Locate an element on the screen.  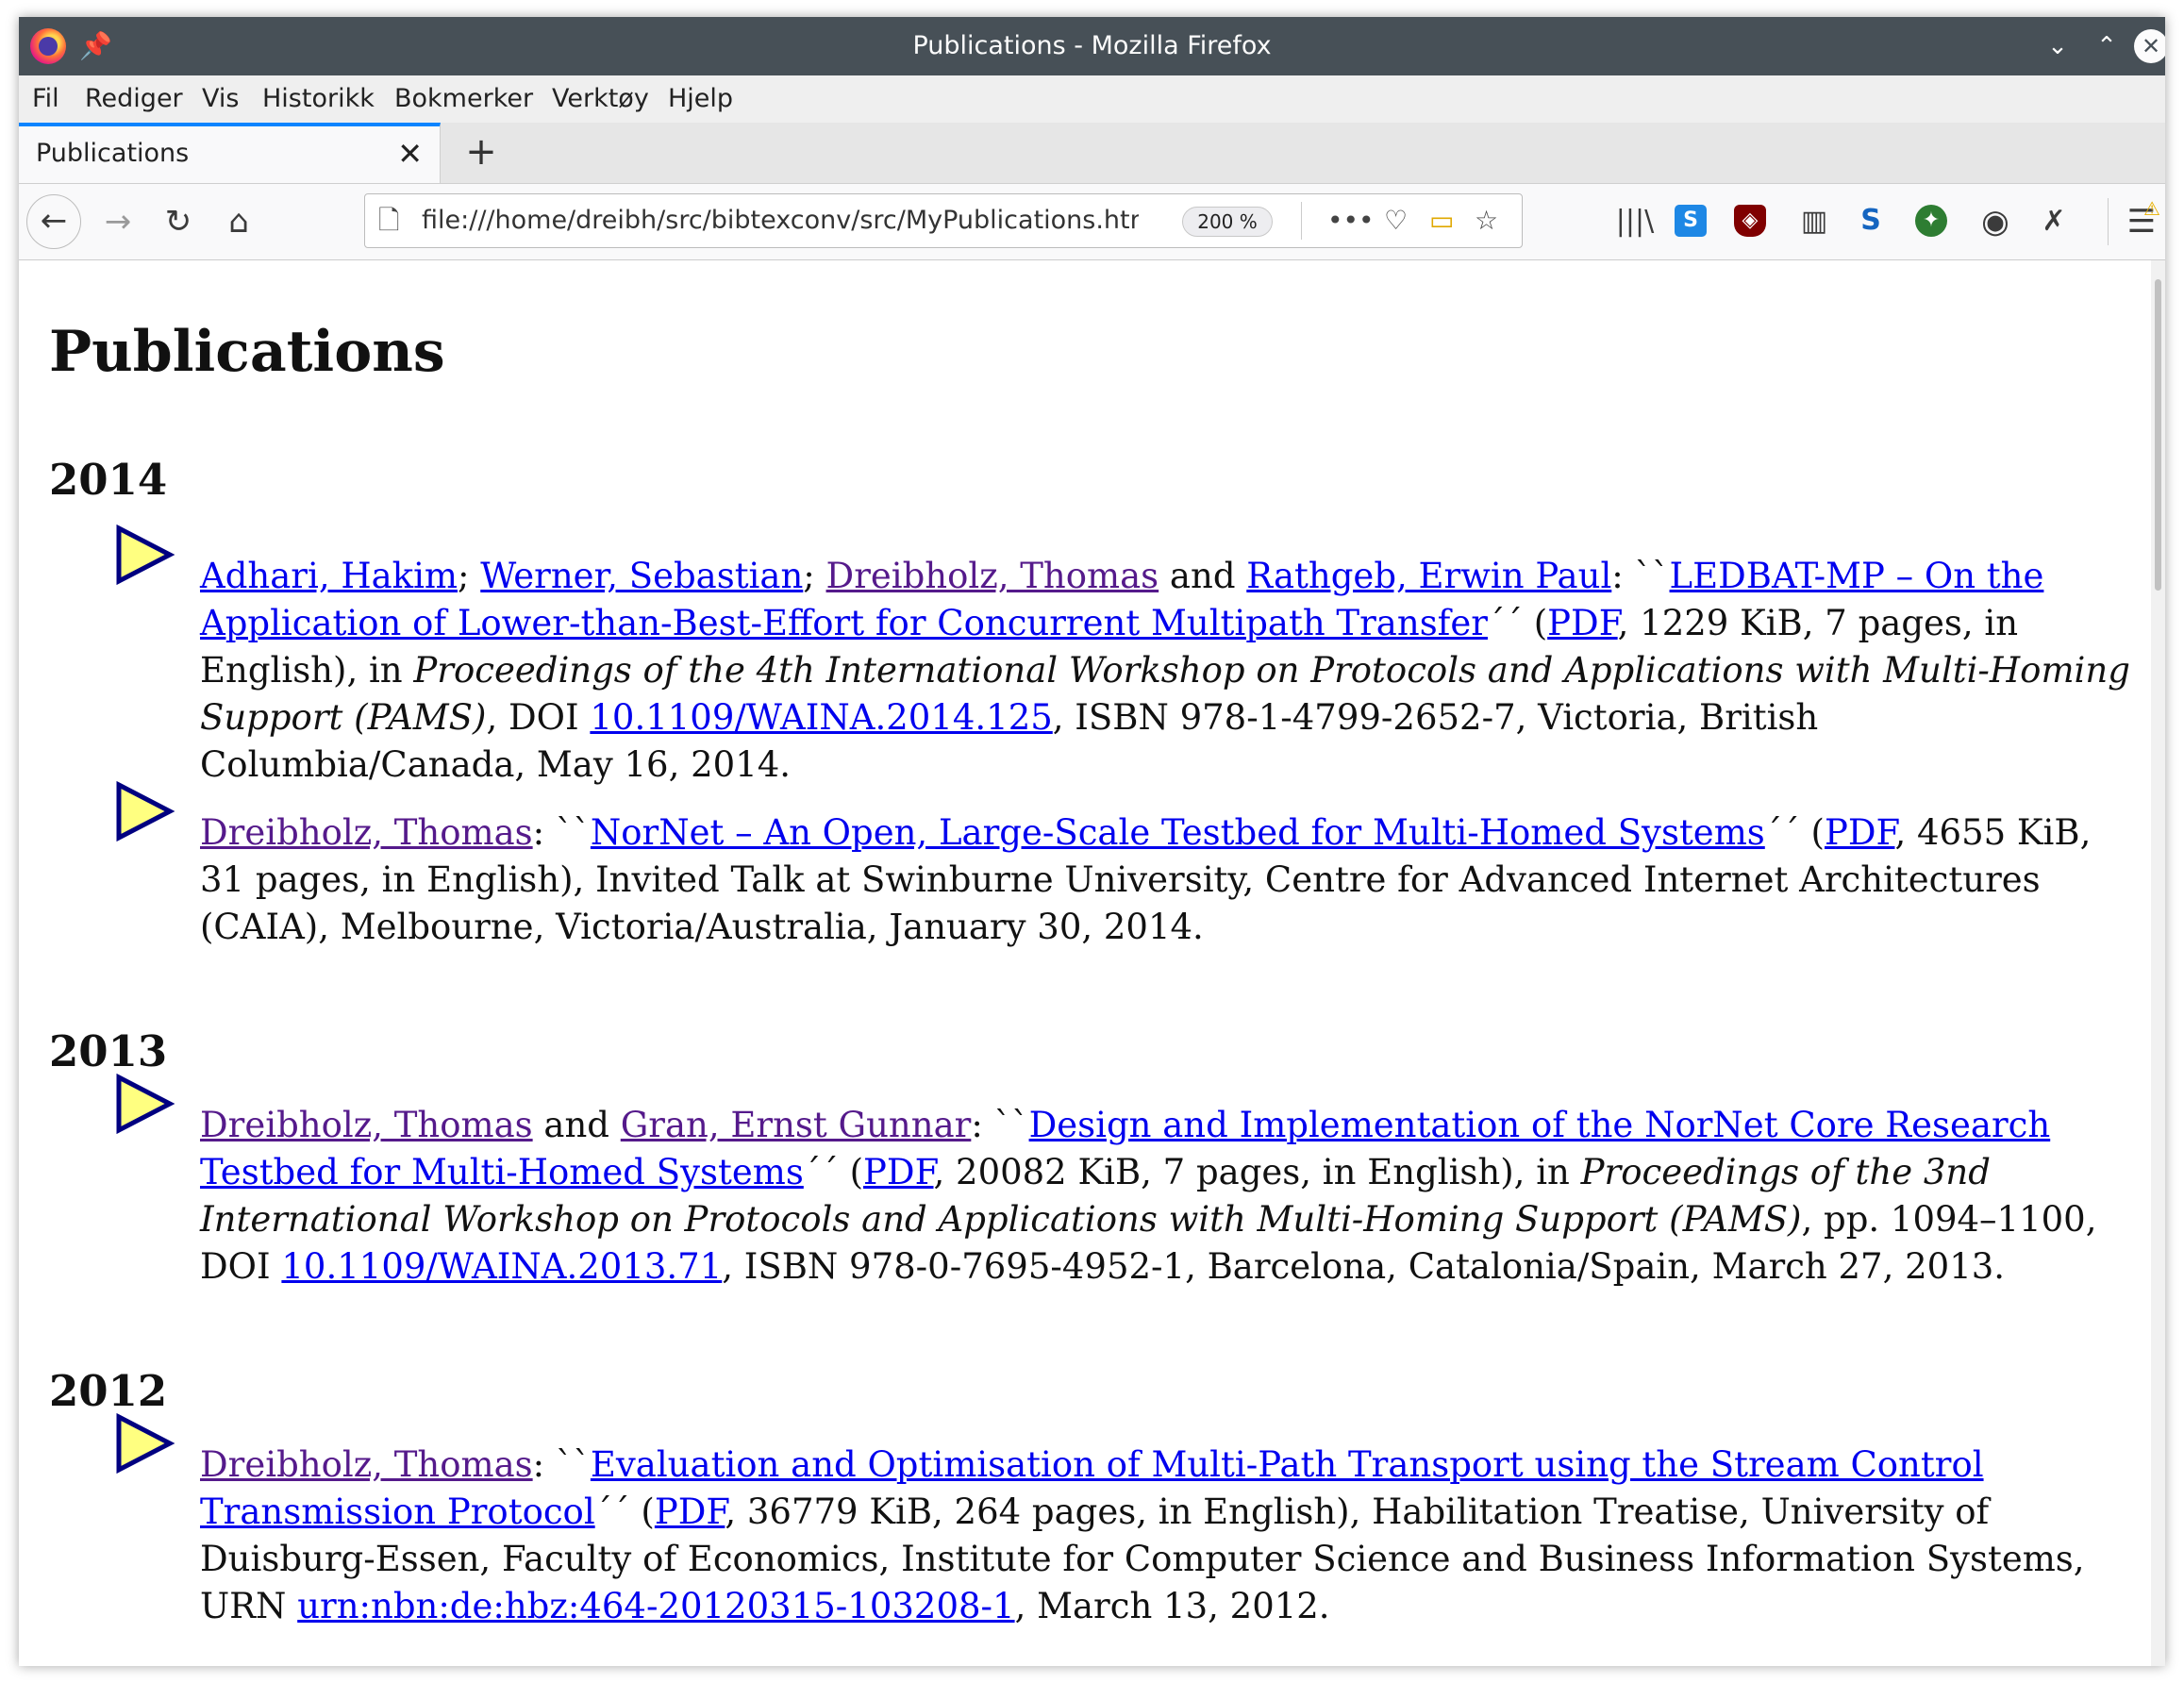
menu-historikk: Historikk is located at coordinates (318, 99).